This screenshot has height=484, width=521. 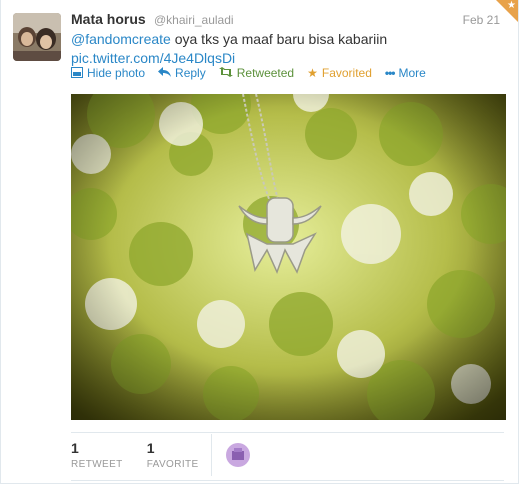 What do you see at coordinates (287, 432) in the screenshot?
I see `stats-divider-top` at bounding box center [287, 432].